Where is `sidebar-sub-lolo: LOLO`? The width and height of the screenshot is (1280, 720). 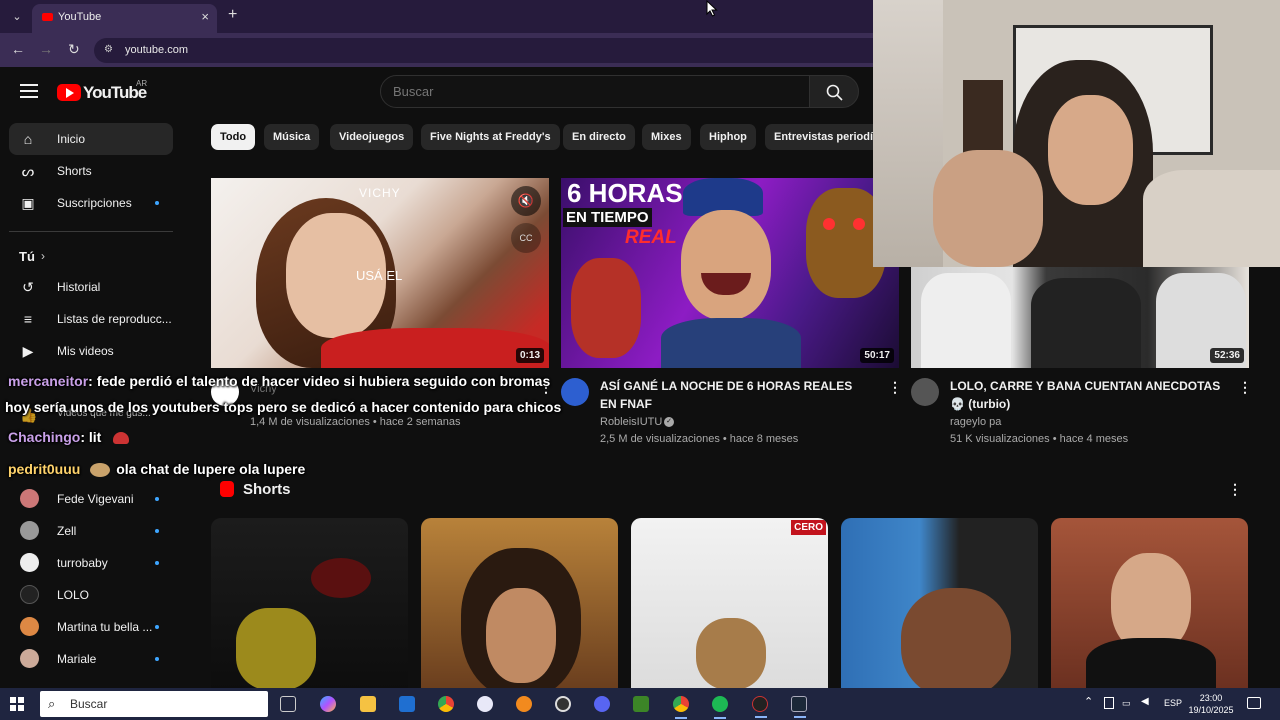 sidebar-sub-lolo: LOLO is located at coordinates (91, 595).